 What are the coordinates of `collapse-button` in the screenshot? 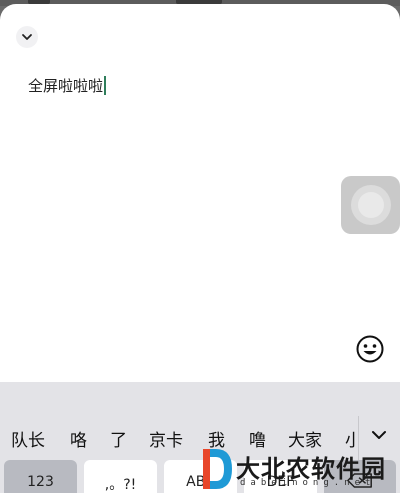 It's located at (27, 37).